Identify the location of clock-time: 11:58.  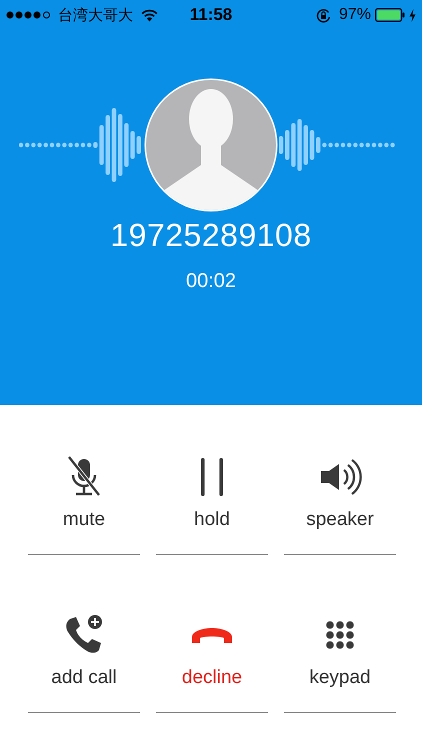
(211, 15).